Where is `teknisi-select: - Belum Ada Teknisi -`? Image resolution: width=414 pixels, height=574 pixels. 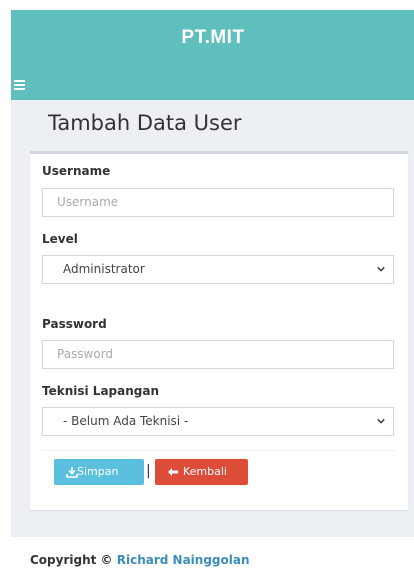 teknisi-select: - Belum Ada Teknisi - is located at coordinates (218, 421).